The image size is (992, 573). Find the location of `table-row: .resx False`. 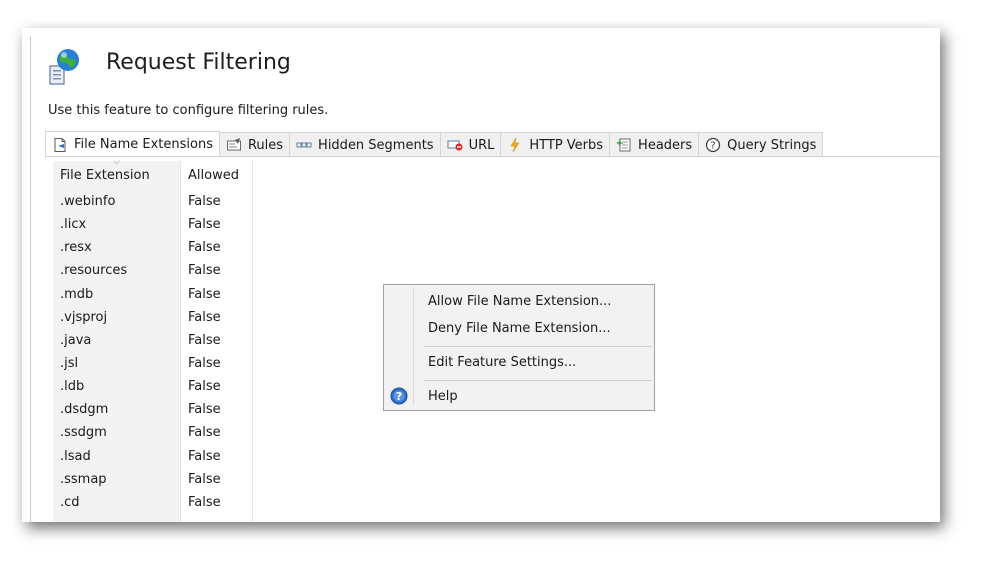

table-row: .resx False is located at coordinates (153, 248).